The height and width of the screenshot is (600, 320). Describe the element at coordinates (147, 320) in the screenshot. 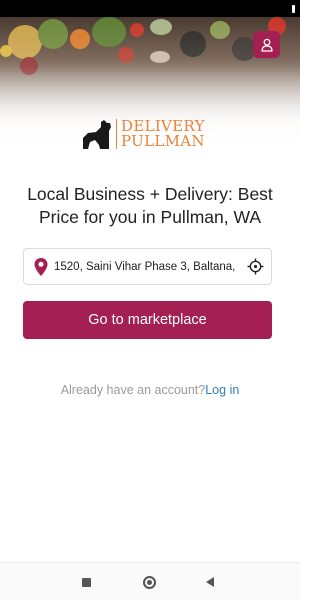

I see `go-to-marketplace-button: Go to marketplace` at that location.